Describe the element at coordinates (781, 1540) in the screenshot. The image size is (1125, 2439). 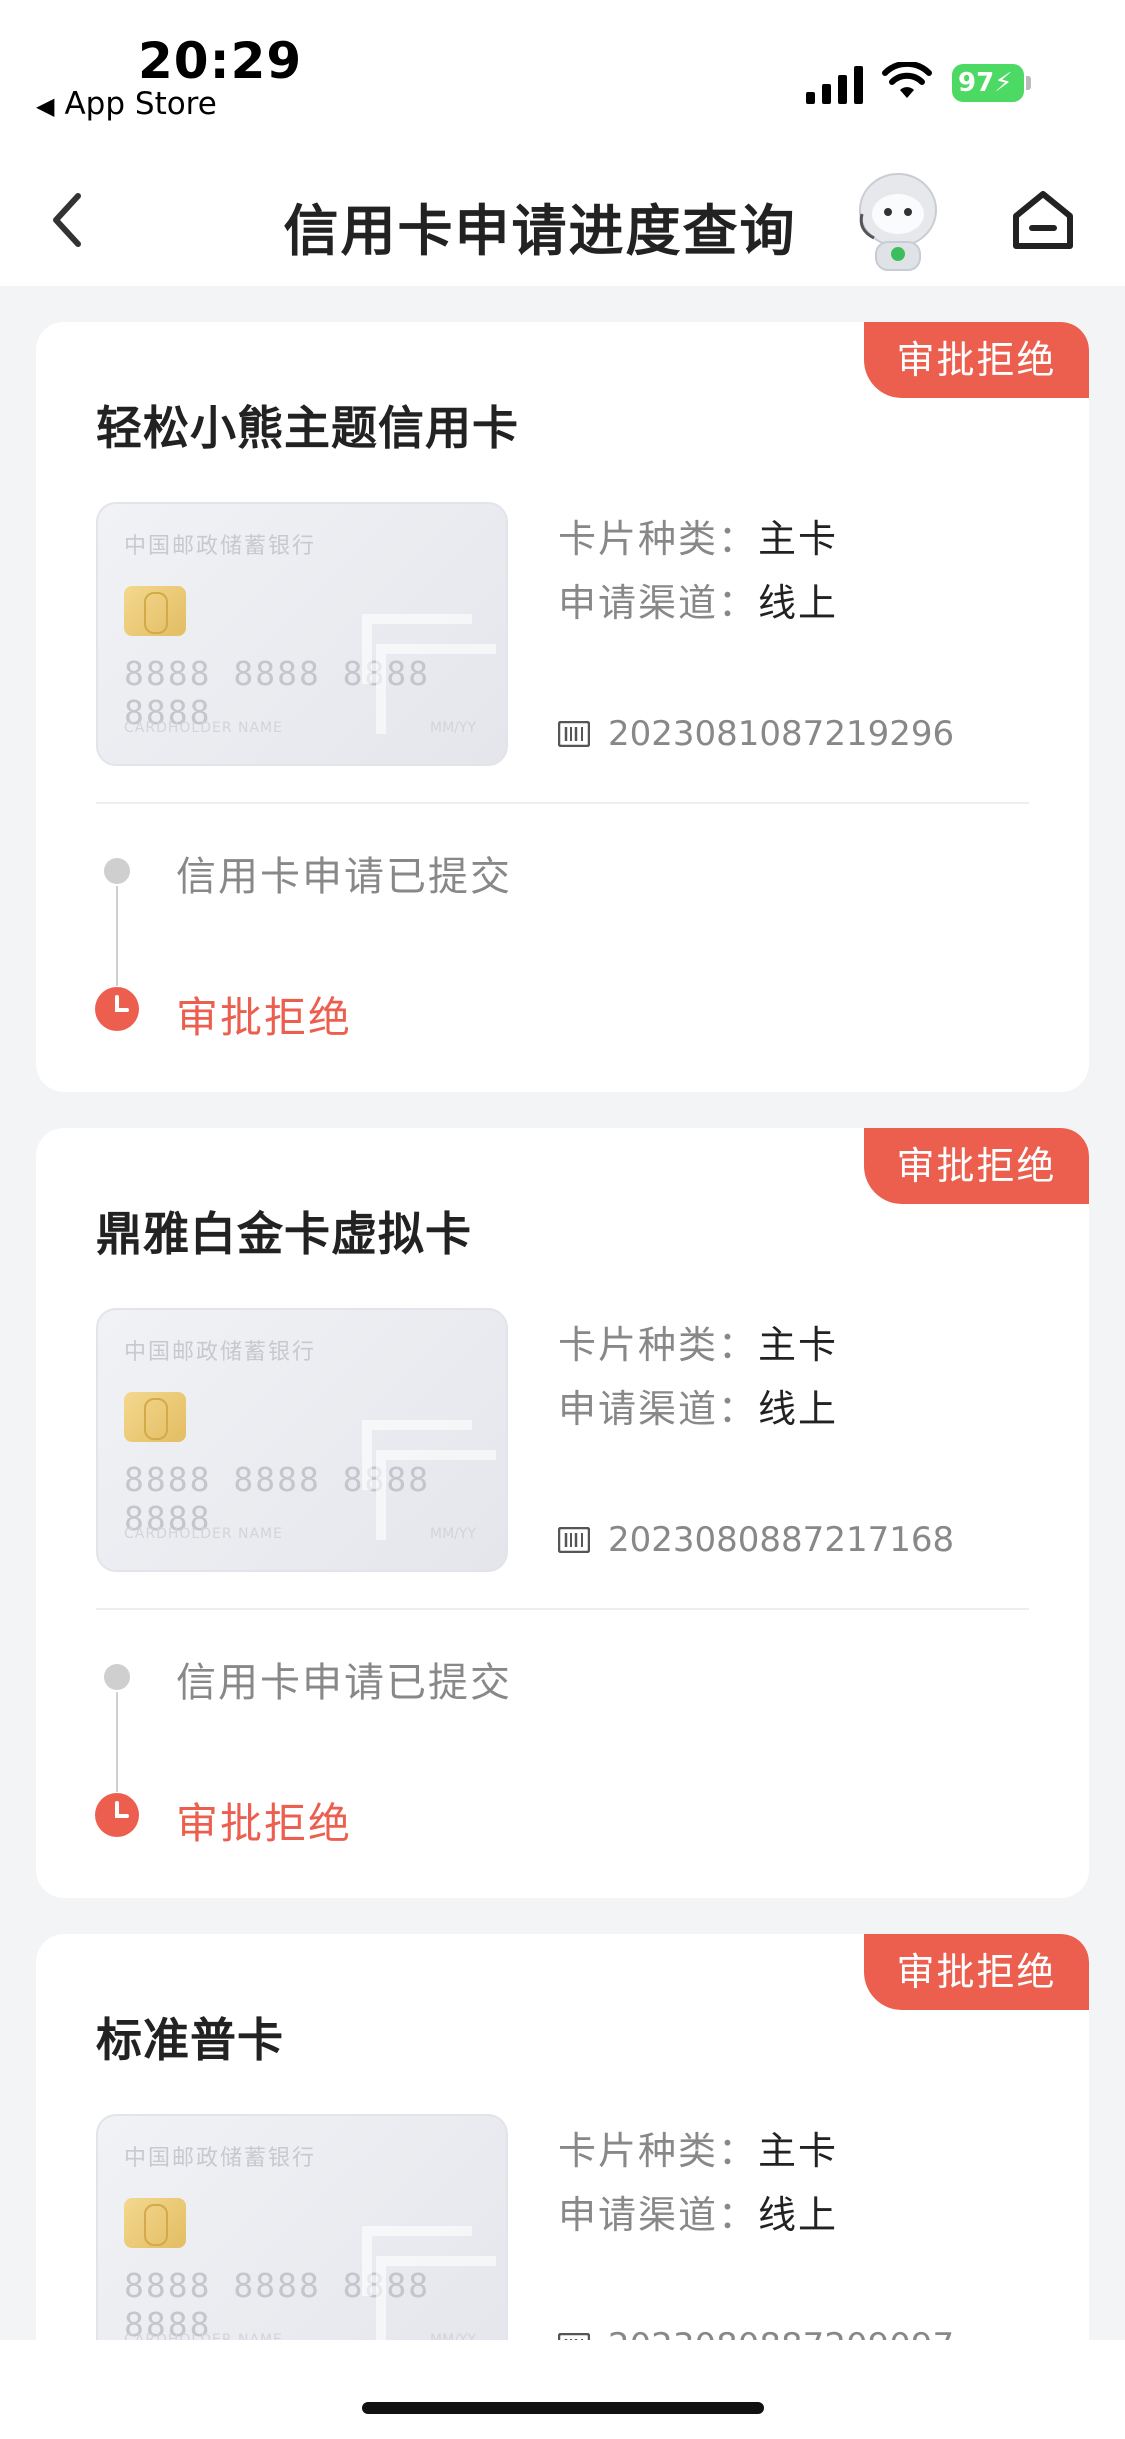
I see `application-id: 2023080887217168` at that location.